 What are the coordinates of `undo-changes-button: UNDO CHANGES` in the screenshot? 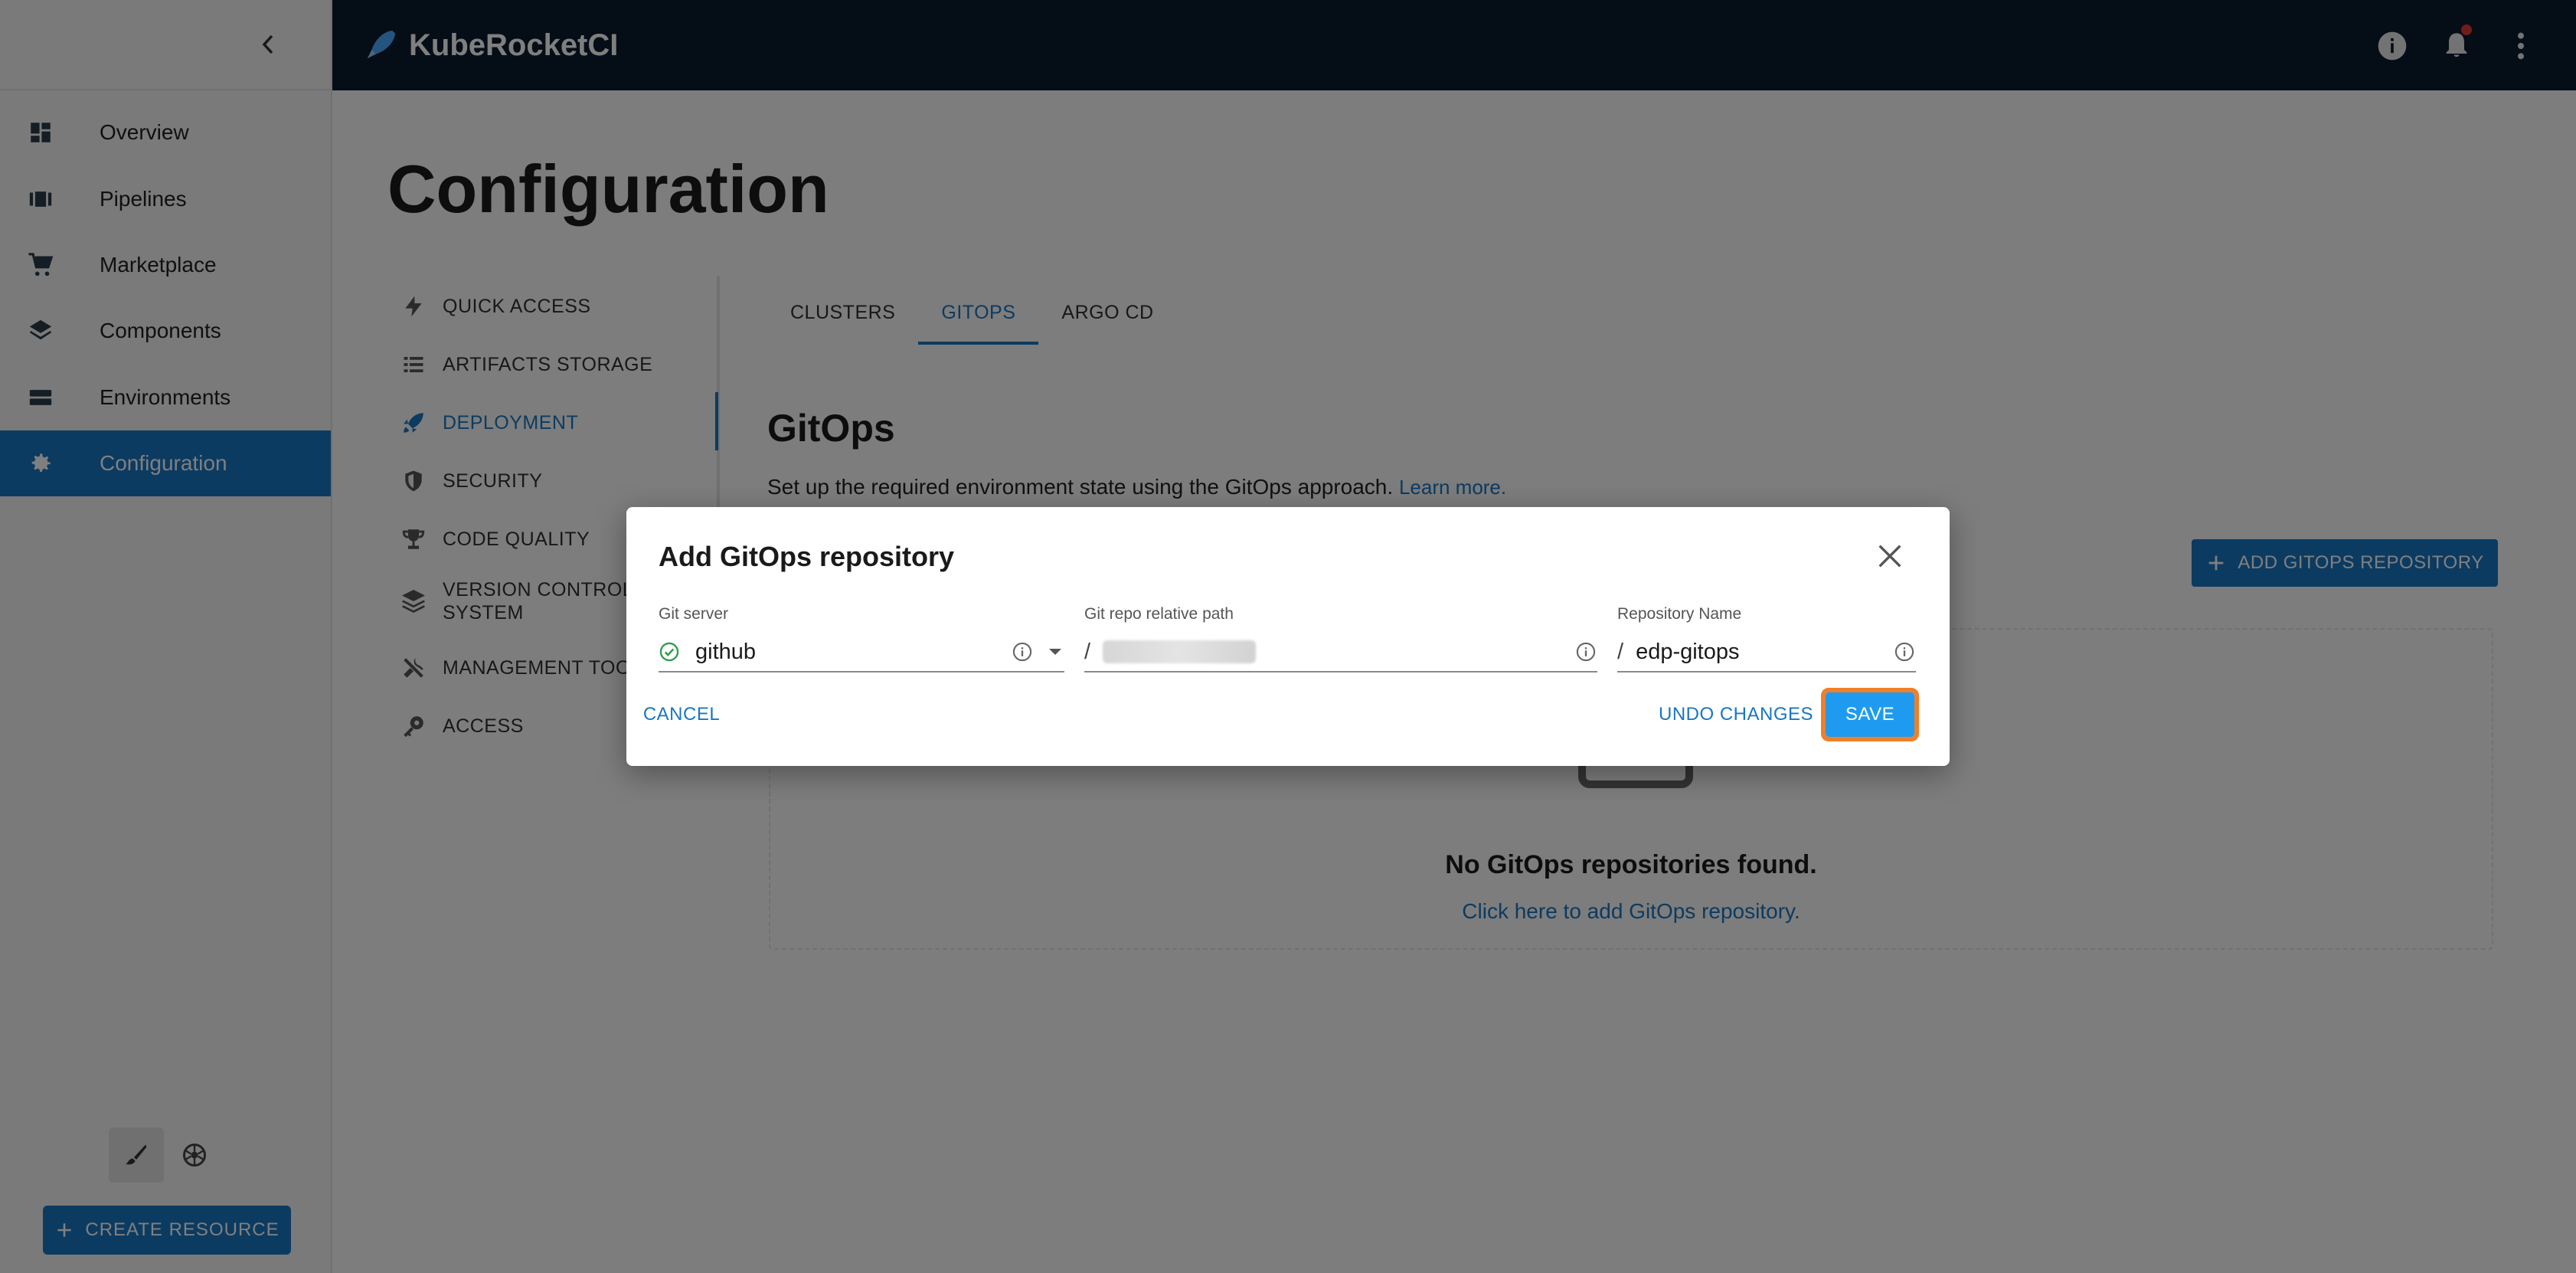 It's located at (1754, 715).